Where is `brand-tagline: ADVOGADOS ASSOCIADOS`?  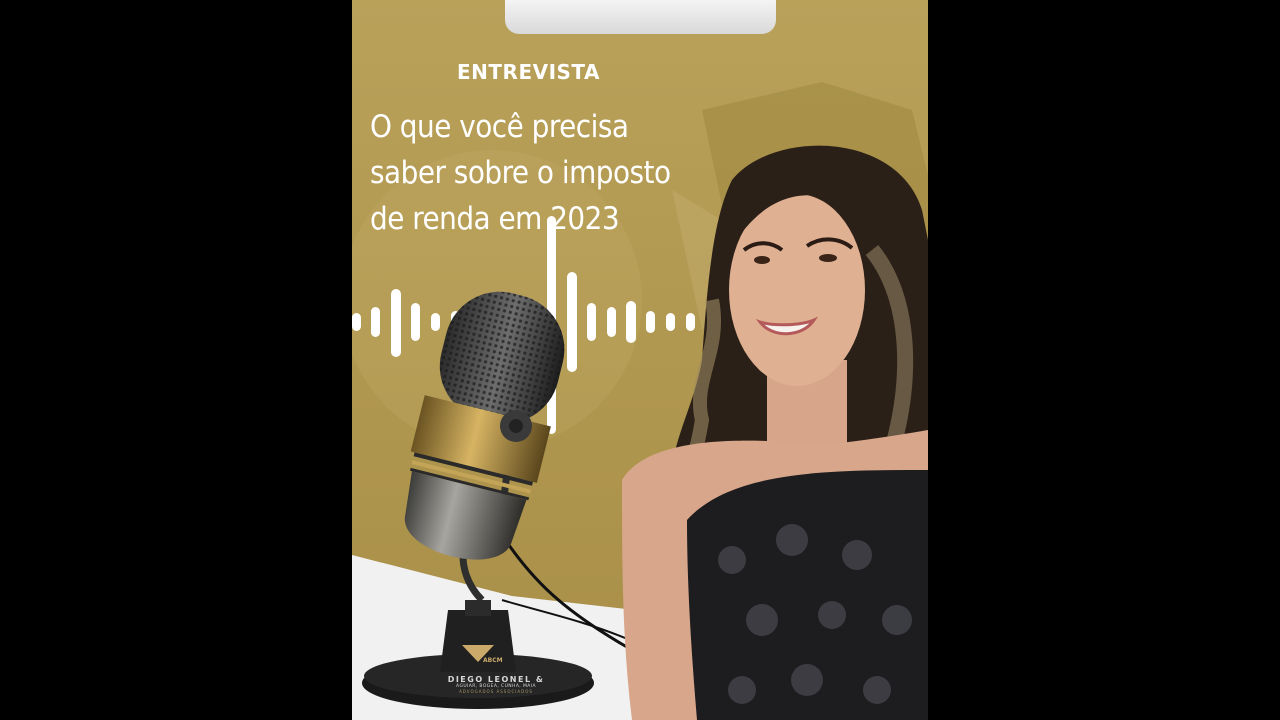 brand-tagline: ADVOGADOS ASSOCIADOS is located at coordinates (496, 691).